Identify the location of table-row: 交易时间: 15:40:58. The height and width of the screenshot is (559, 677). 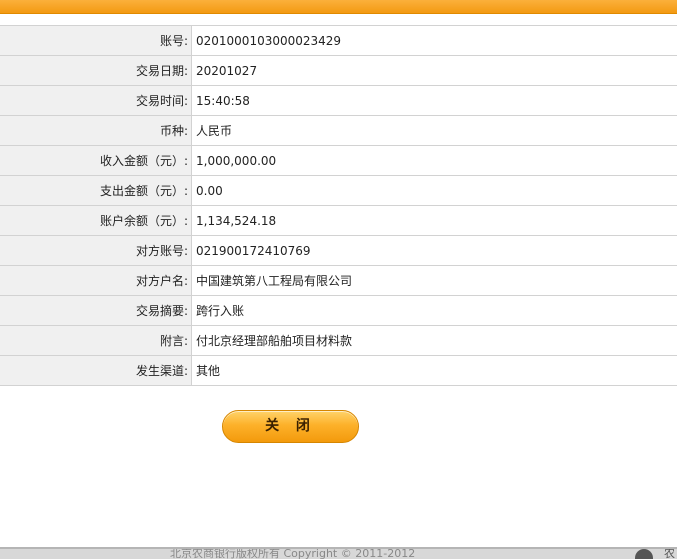
(338, 101).